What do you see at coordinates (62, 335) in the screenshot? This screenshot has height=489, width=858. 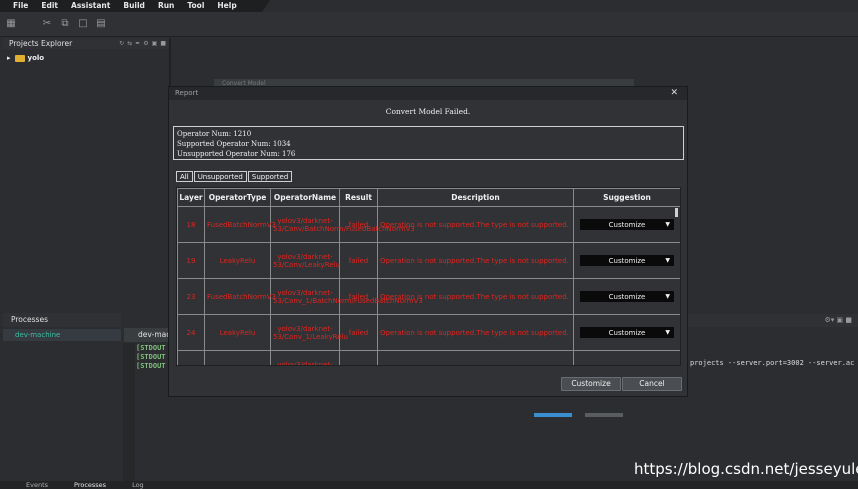 I see `process-dev-machine: dev-machine` at bounding box center [62, 335].